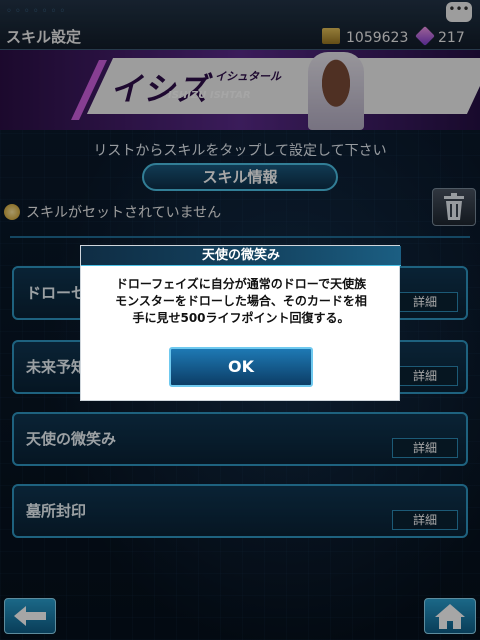 This screenshot has width=480, height=640. I want to click on dialog-line: ドローフェイズに自分が通常のドローで天使族, so click(241, 284).